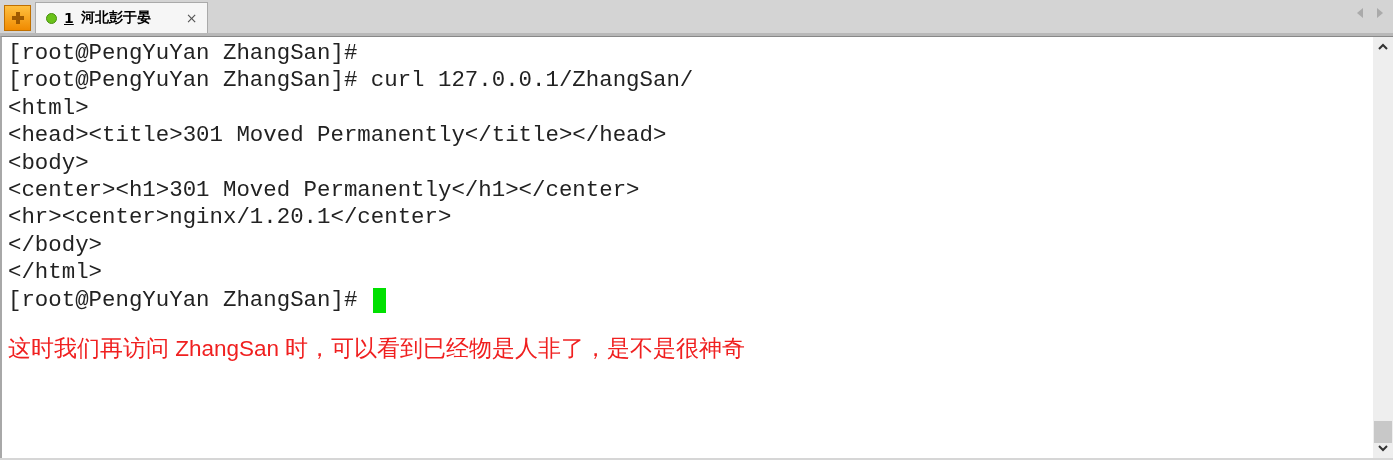 The height and width of the screenshot is (460, 1393). Describe the element at coordinates (337, 136) in the screenshot. I see `terminal-line: <head><title>301 Moved Permanently</title></head>` at that location.